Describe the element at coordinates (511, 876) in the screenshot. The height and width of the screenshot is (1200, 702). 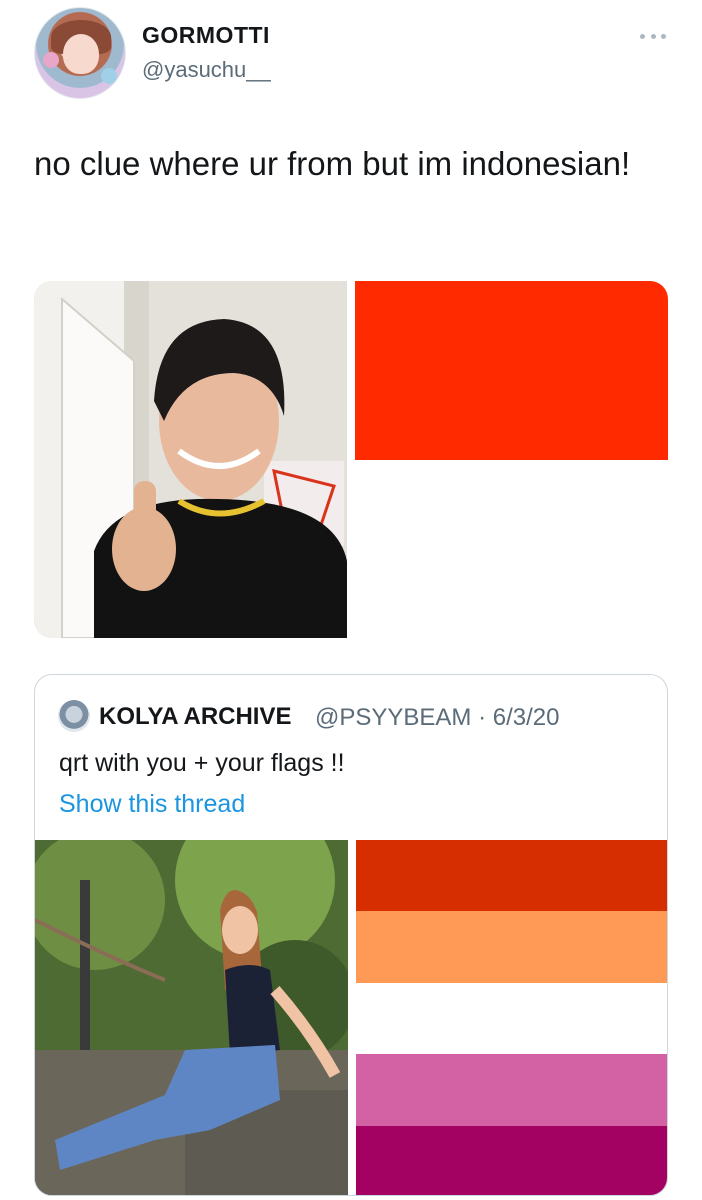
I see `flag-stripe-dark-orange` at that location.